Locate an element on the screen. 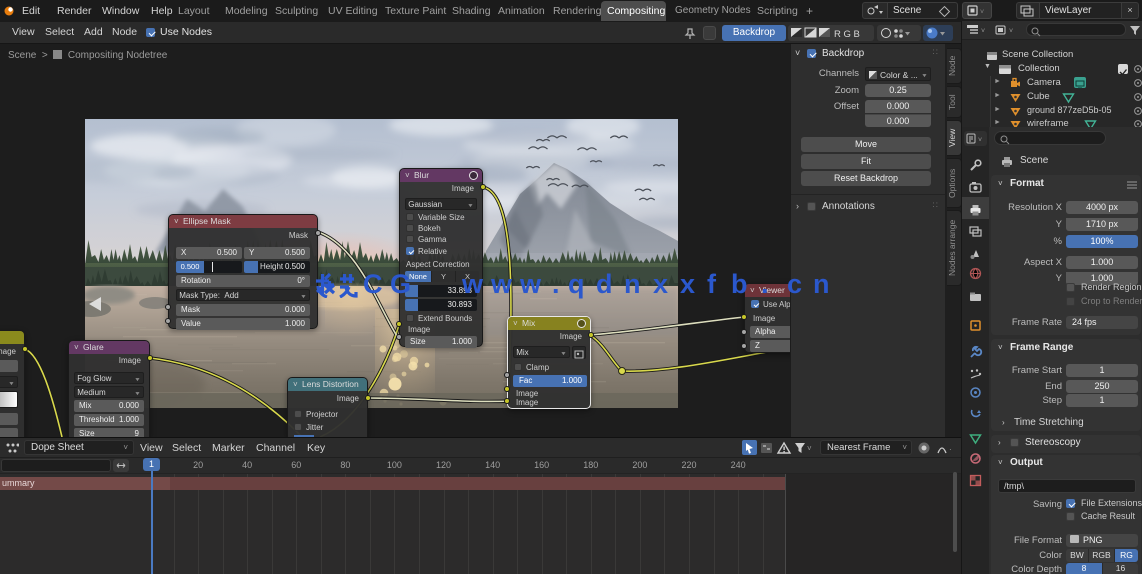 The height and width of the screenshot is (574, 1142). svg-text: R G B is located at coordinates (847, 34).